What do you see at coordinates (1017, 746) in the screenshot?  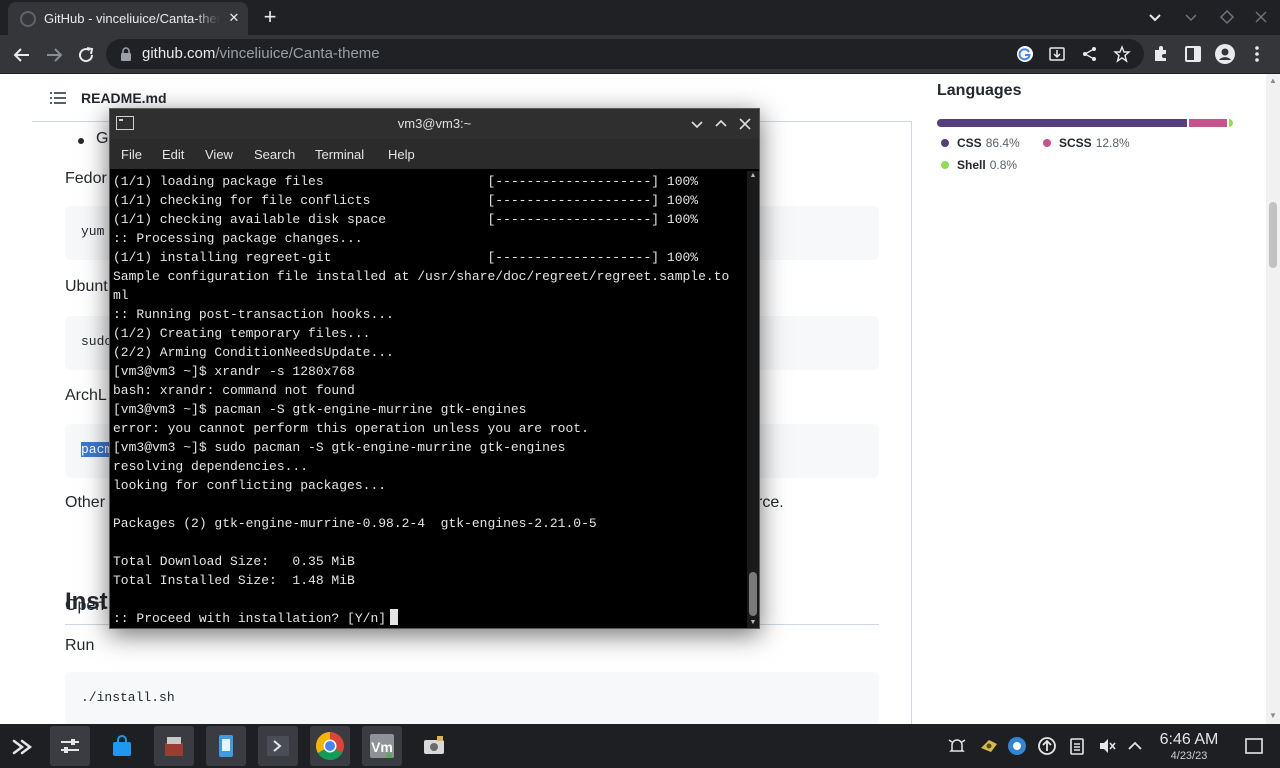 I see `steam-status-icon` at bounding box center [1017, 746].